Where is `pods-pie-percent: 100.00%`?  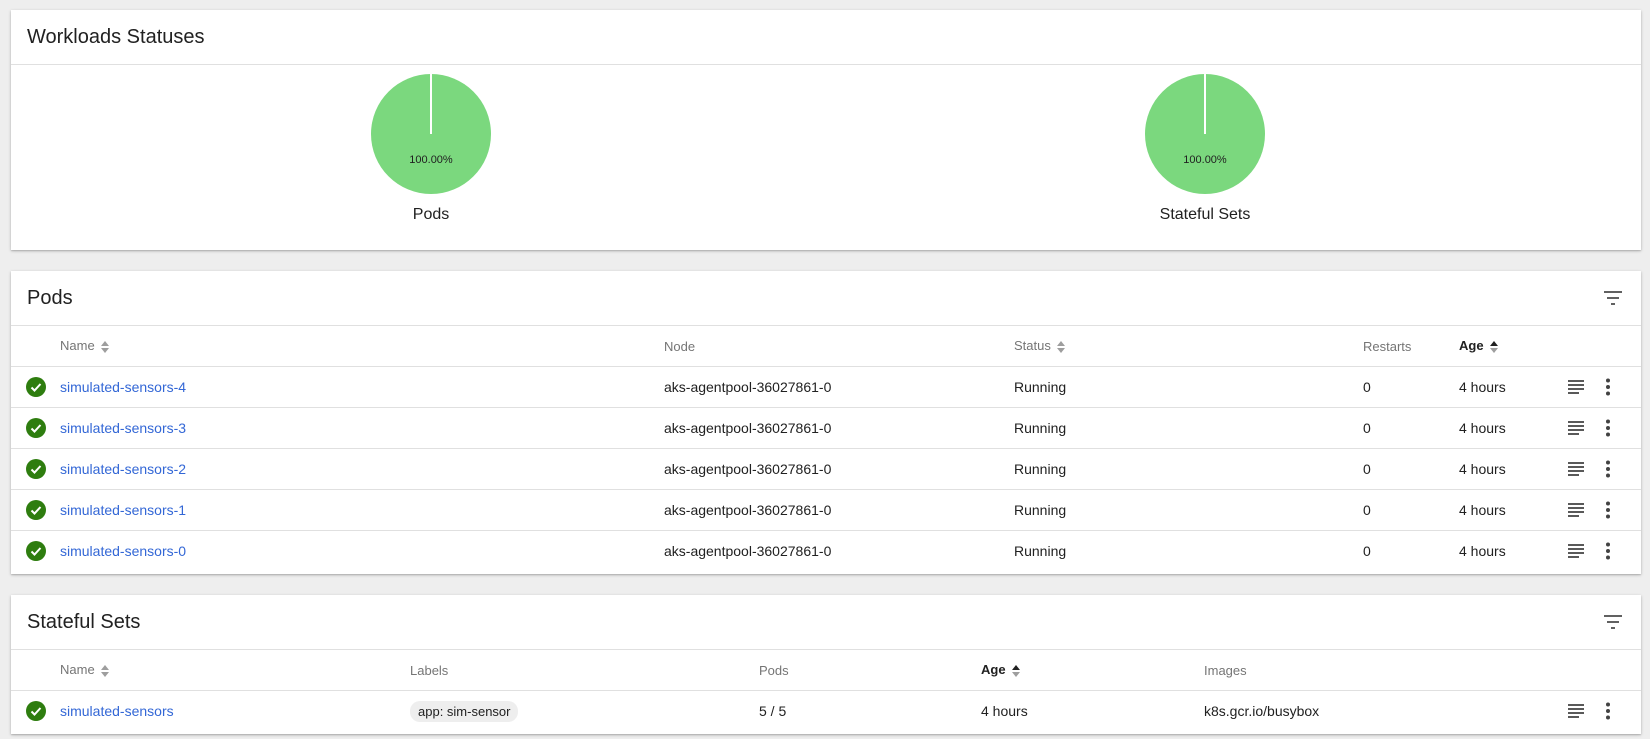 pods-pie-percent: 100.00% is located at coordinates (431, 160).